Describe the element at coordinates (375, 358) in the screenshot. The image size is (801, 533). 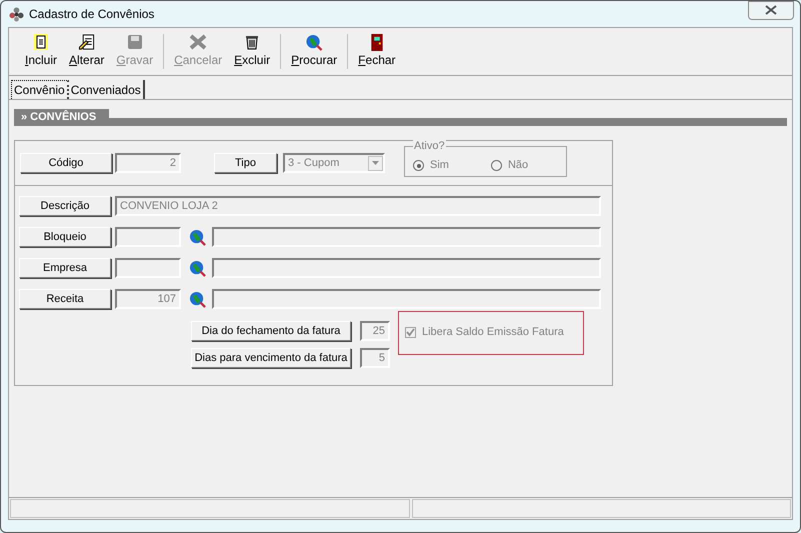
I see `number-field: 5` at that location.